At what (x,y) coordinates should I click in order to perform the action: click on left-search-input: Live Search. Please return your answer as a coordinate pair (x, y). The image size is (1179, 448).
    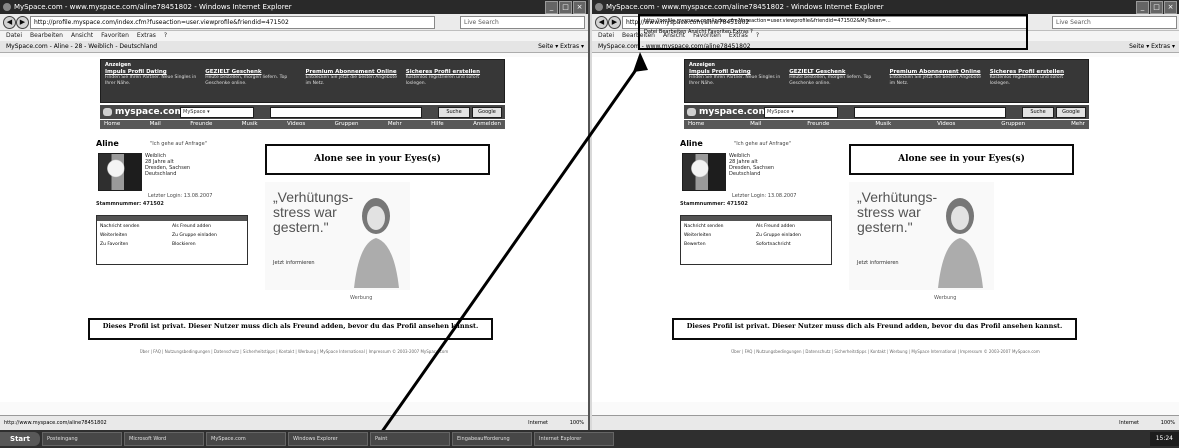
    Looking at the image, I should click on (522, 22).